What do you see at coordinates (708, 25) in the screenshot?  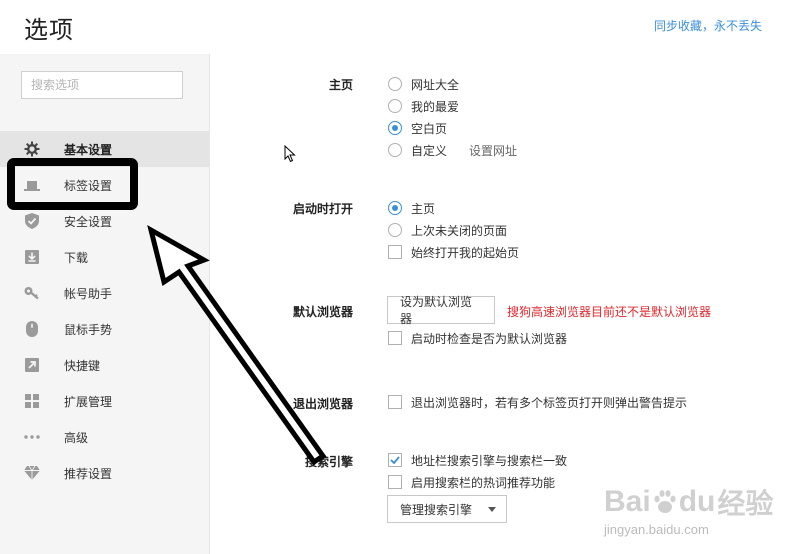 I see `sync-favorites-link: 同步收藏，永不丢失` at bounding box center [708, 25].